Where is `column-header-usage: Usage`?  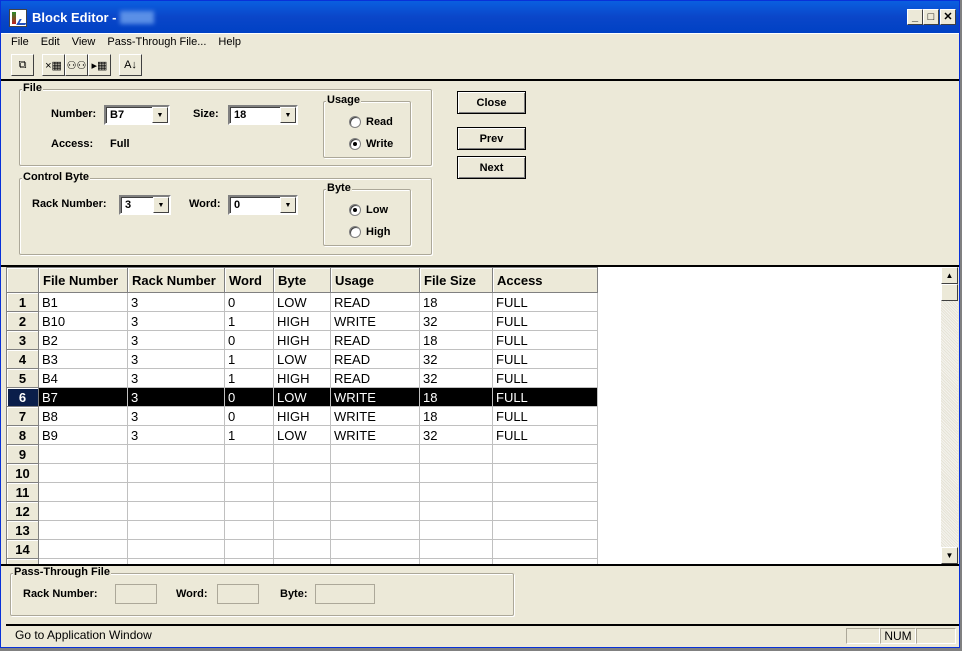 column-header-usage: Usage is located at coordinates (375, 280).